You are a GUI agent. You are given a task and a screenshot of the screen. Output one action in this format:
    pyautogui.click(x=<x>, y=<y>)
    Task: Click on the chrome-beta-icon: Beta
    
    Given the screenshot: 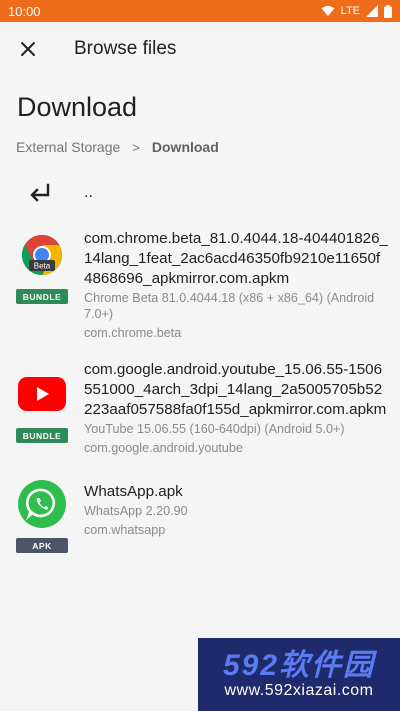 What is the action you would take?
    pyautogui.click(x=42, y=255)
    